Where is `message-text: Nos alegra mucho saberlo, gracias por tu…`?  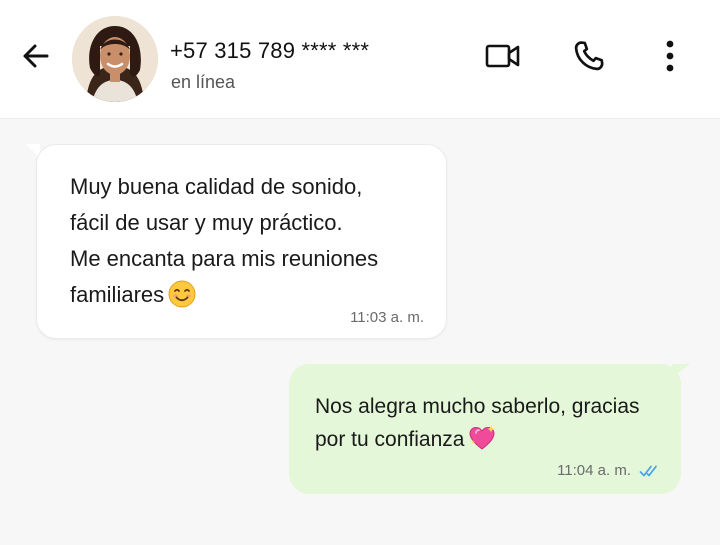 message-text: Nos alegra mucho saberlo, gracias por tu… is located at coordinates (490, 423).